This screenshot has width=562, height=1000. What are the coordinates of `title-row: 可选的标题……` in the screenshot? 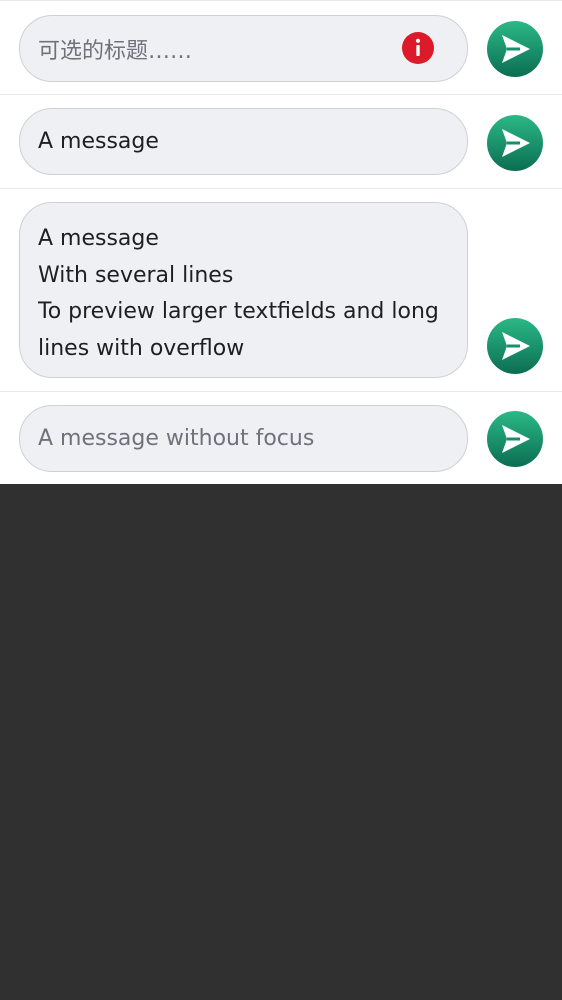 It's located at (281, 47).